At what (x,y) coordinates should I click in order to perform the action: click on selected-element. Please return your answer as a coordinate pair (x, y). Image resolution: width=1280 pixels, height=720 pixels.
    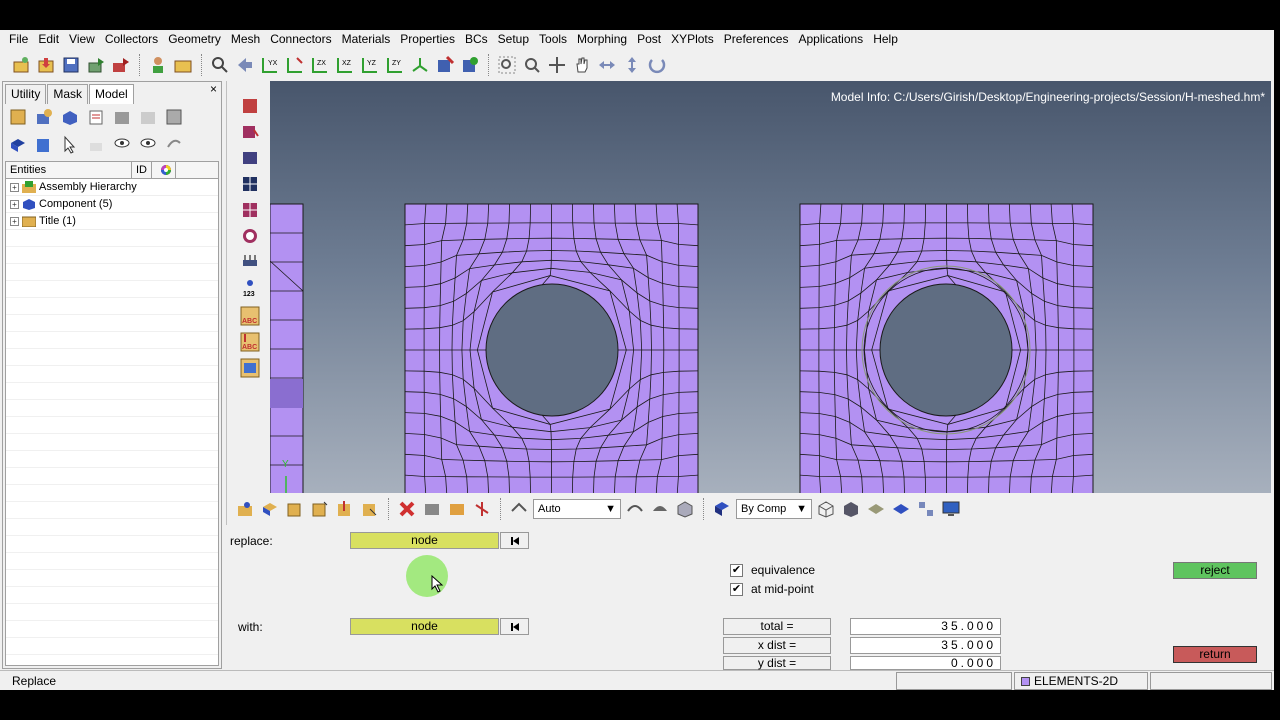
    Looking at the image, I should click on (286, 393).